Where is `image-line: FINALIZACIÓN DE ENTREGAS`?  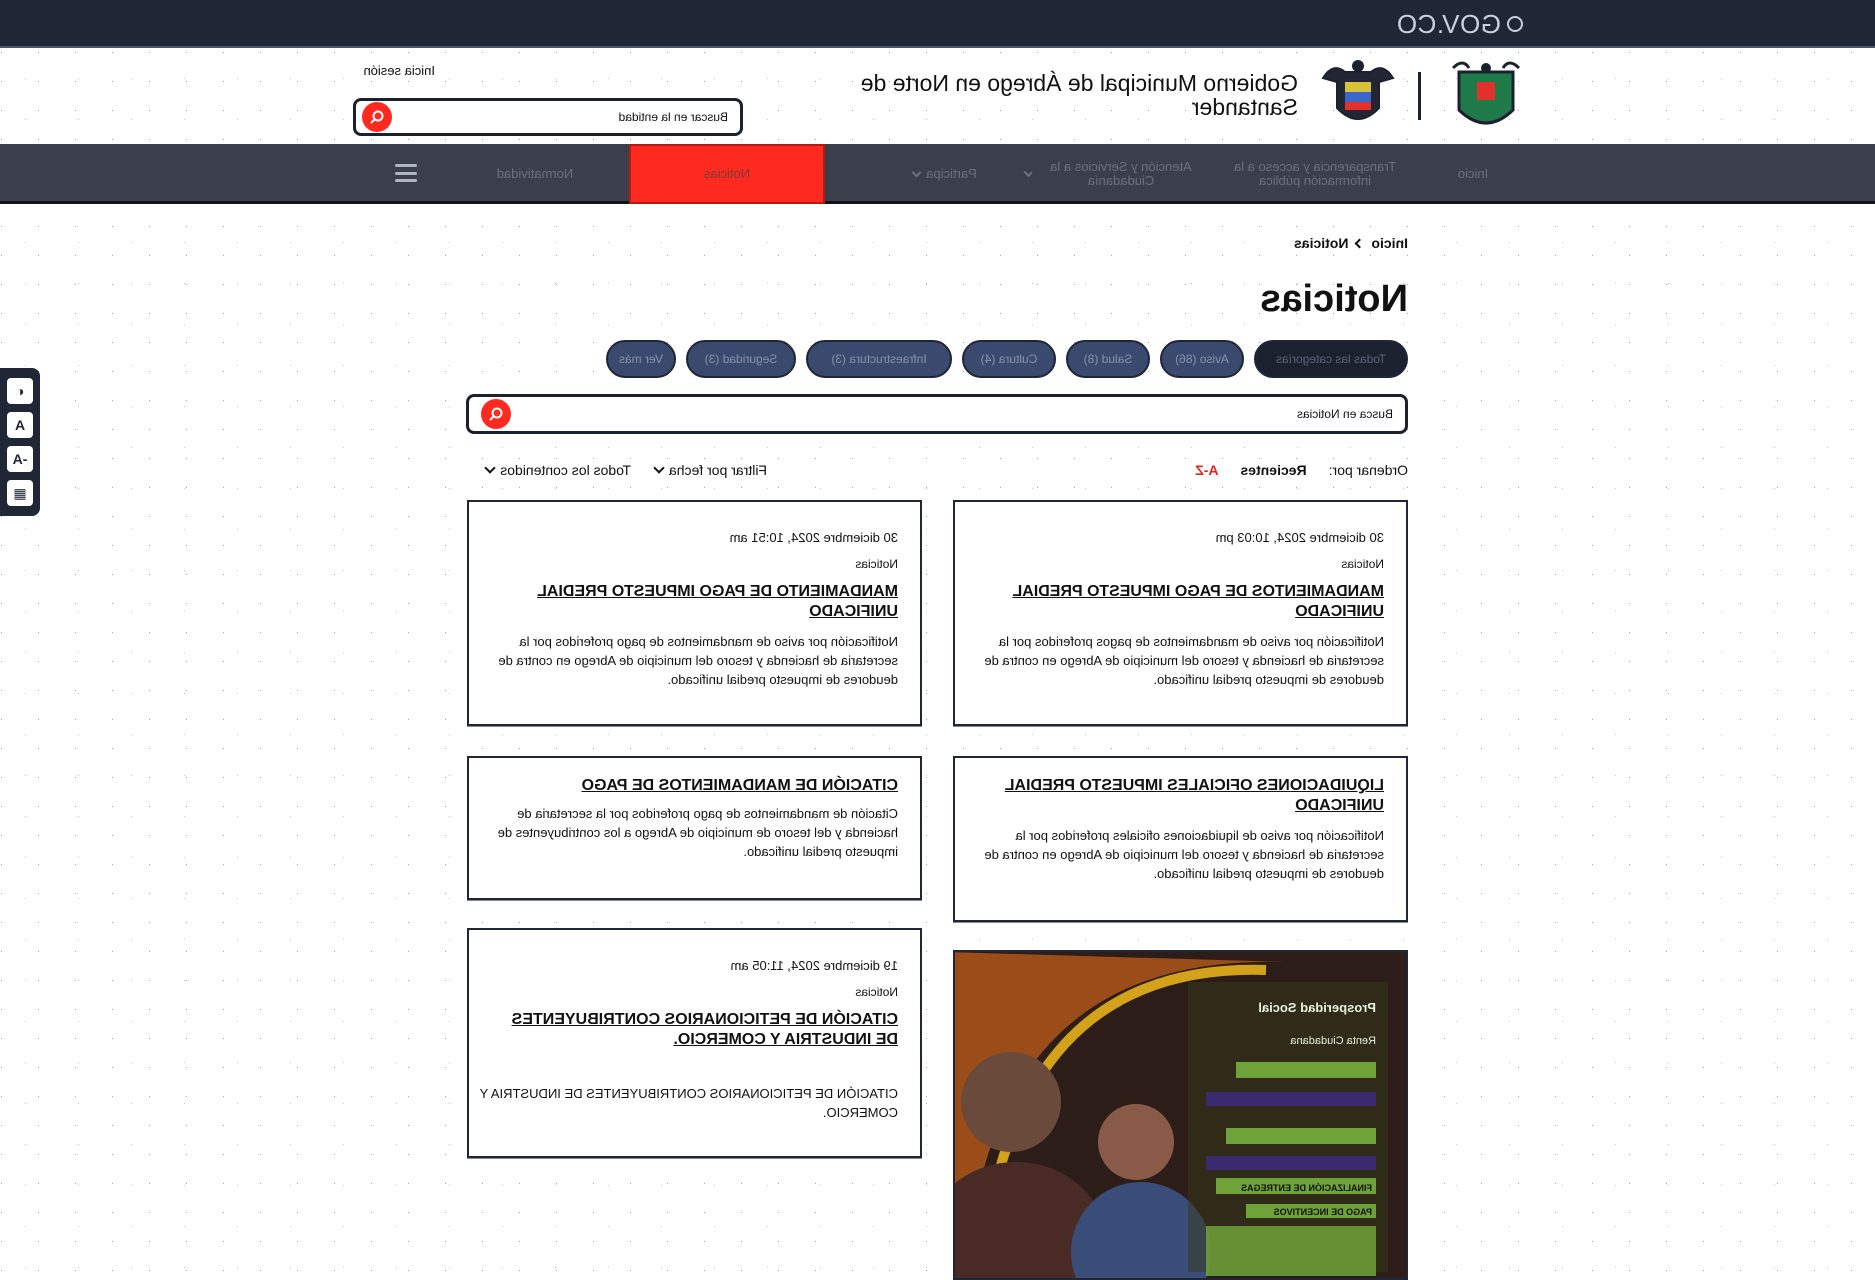
image-line: FINALIZACIÓN DE ENTREGAS is located at coordinates (1306, 1187).